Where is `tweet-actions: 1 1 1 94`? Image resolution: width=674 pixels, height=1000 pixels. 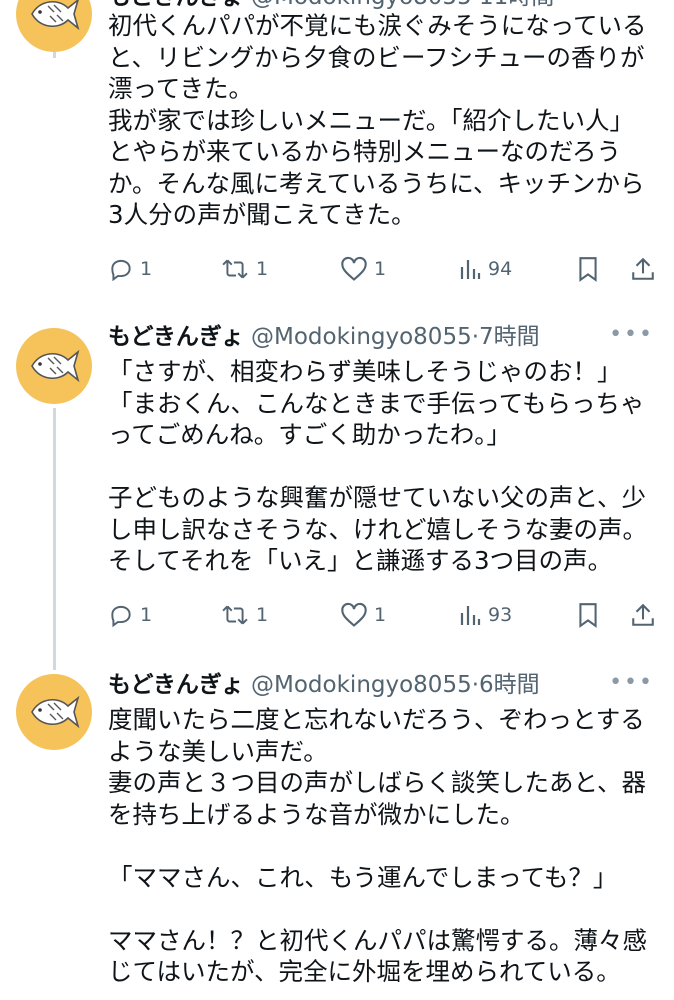 tweet-actions: 1 1 1 94 is located at coordinates (383, 269).